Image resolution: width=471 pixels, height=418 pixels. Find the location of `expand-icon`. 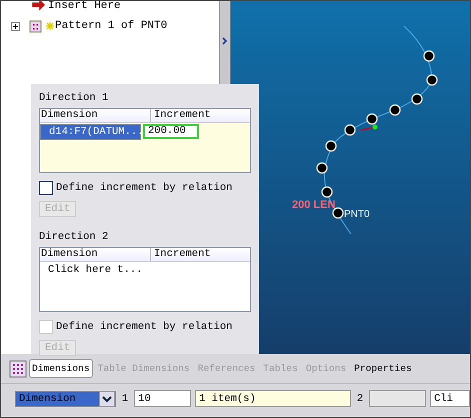

expand-icon is located at coordinates (15, 26).